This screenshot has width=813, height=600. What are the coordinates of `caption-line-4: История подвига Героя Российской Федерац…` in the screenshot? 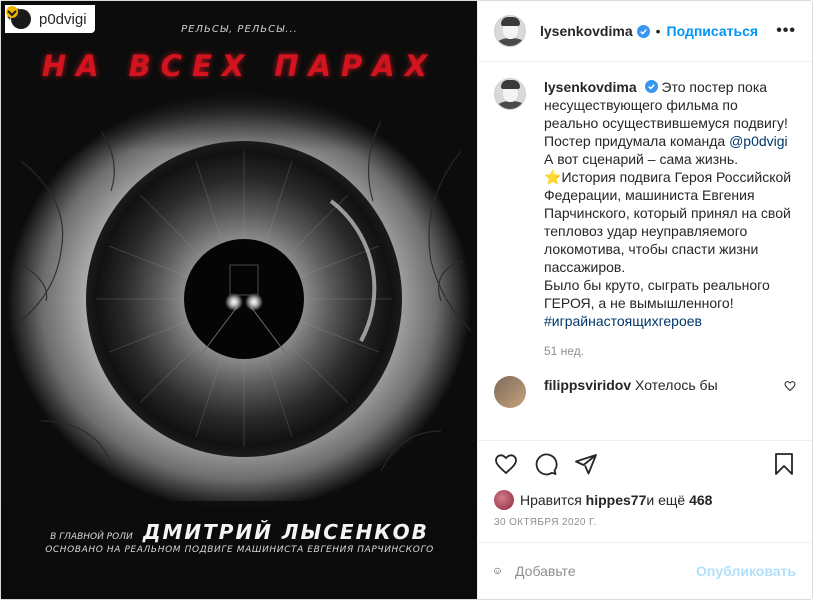 It's located at (668, 222).